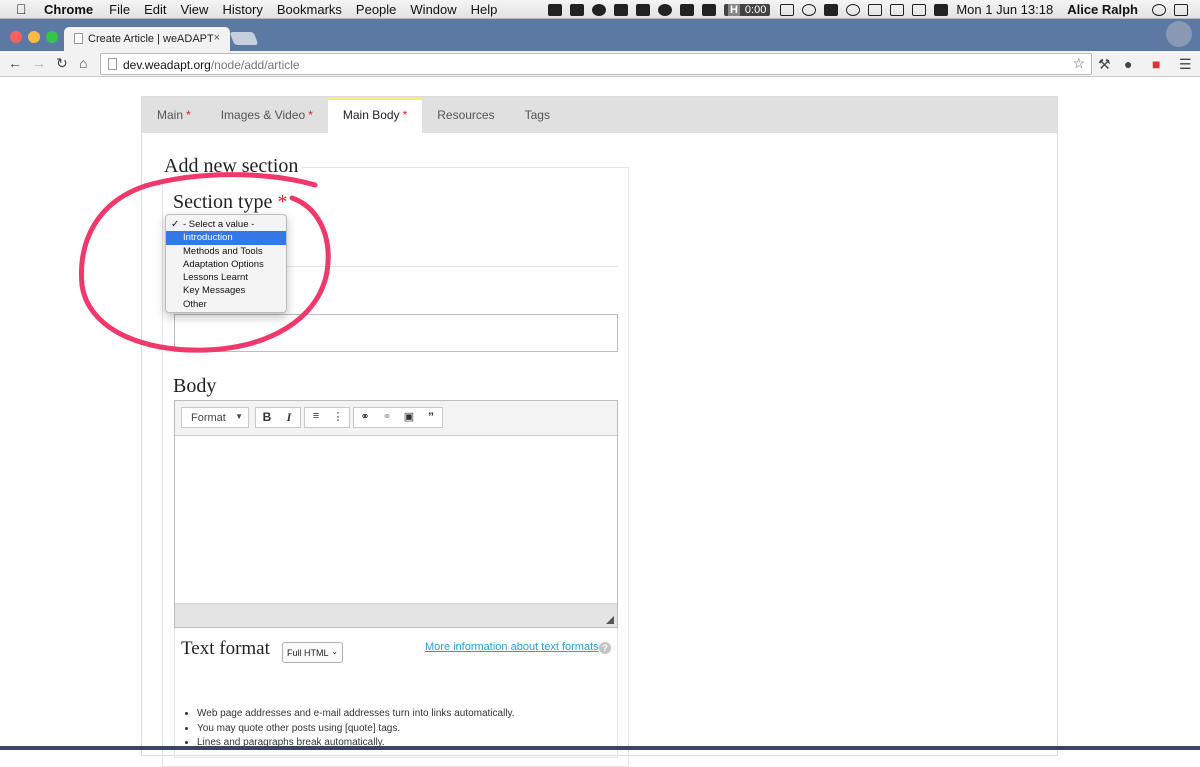 This screenshot has height=767, width=1200. Describe the element at coordinates (289, 417) in the screenshot. I see `italic-icon: I` at that location.